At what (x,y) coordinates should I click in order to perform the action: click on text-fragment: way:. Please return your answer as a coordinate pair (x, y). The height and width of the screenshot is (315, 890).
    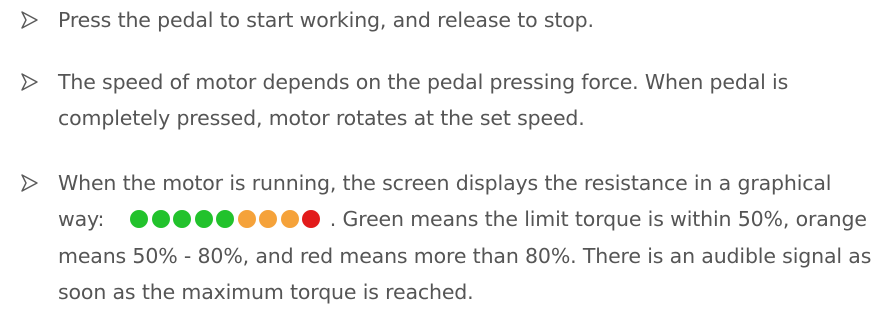
    Looking at the image, I should click on (81, 219).